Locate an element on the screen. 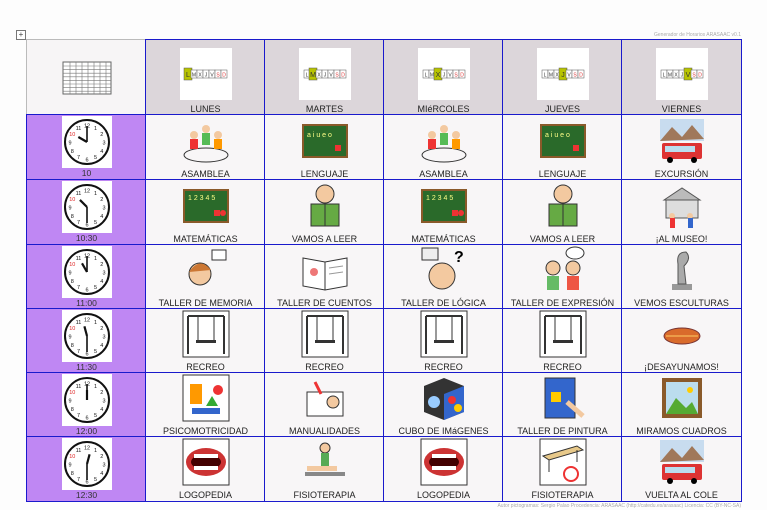 The image size is (767, 510). activity-cell: MANUALIDADES is located at coordinates (324, 405).